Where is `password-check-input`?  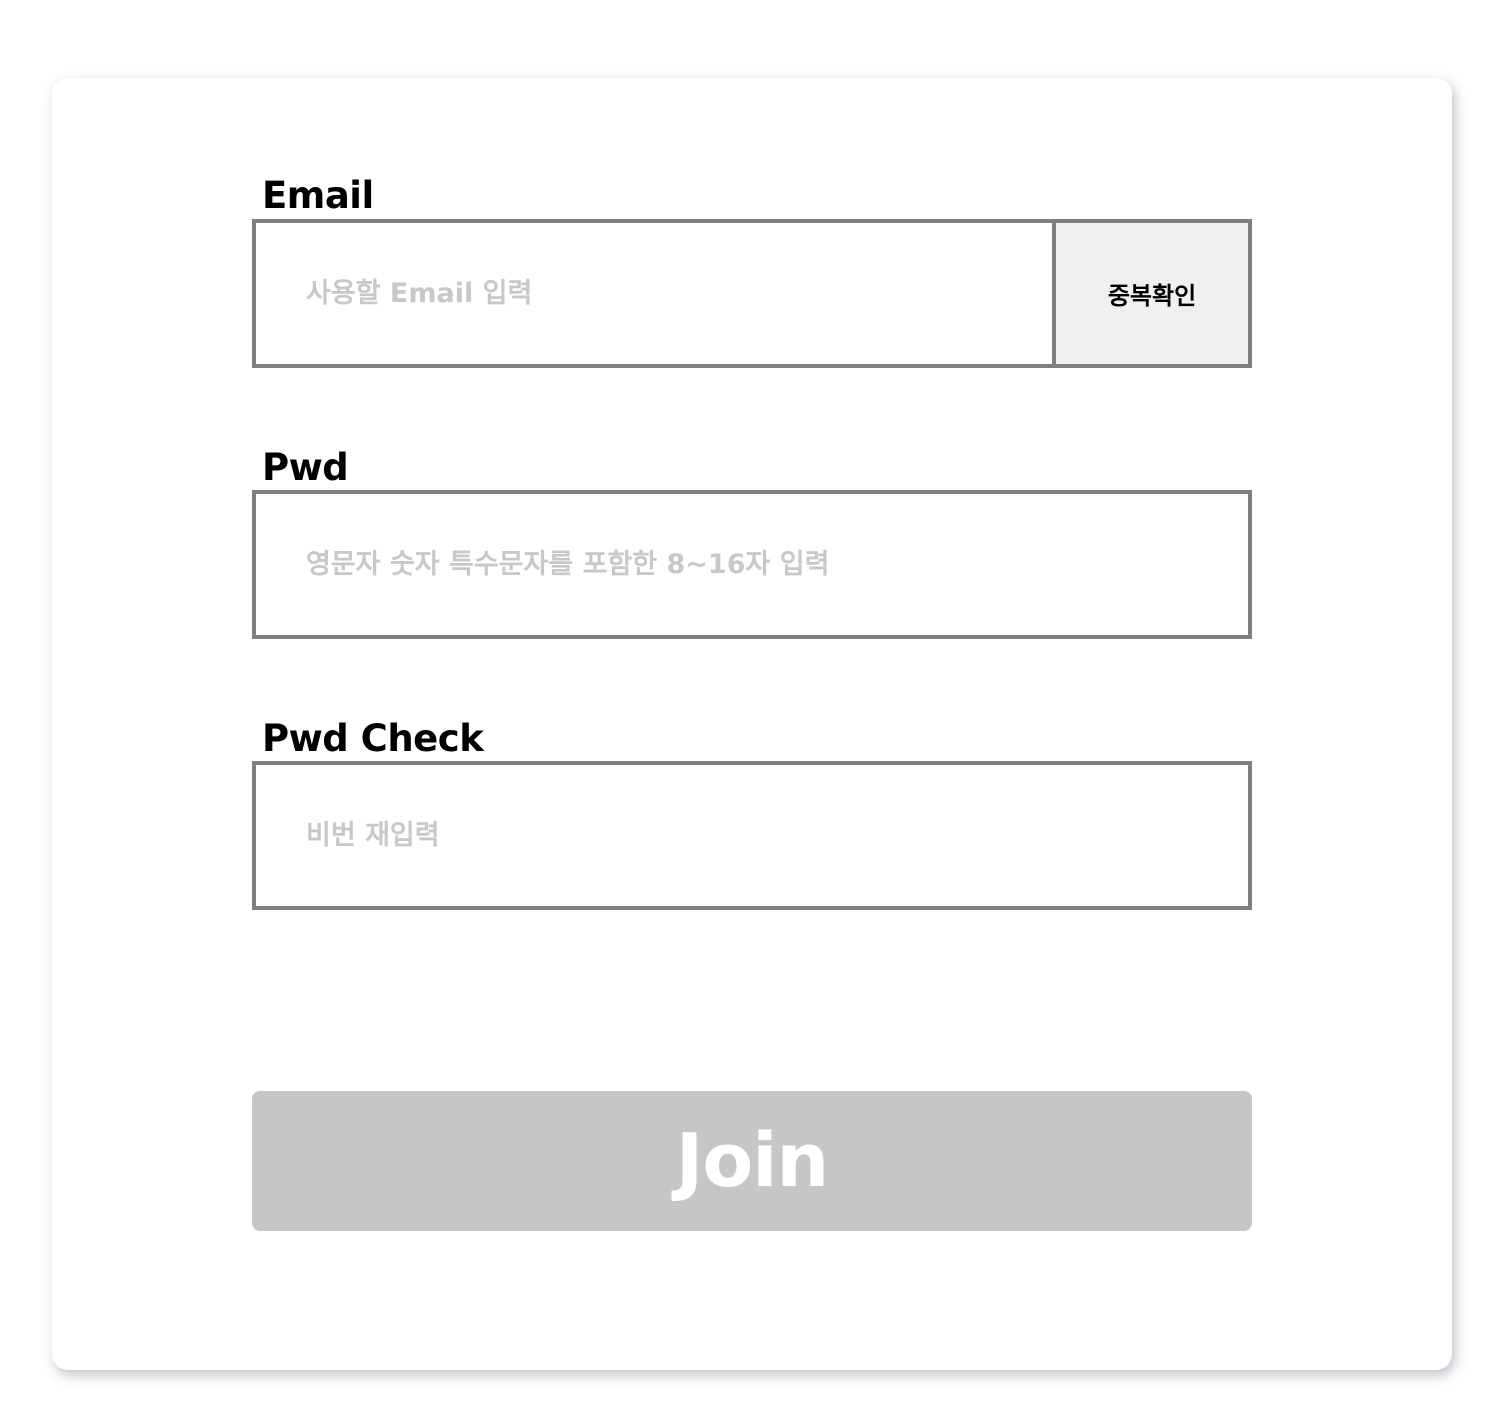
password-check-input is located at coordinates (752, 835).